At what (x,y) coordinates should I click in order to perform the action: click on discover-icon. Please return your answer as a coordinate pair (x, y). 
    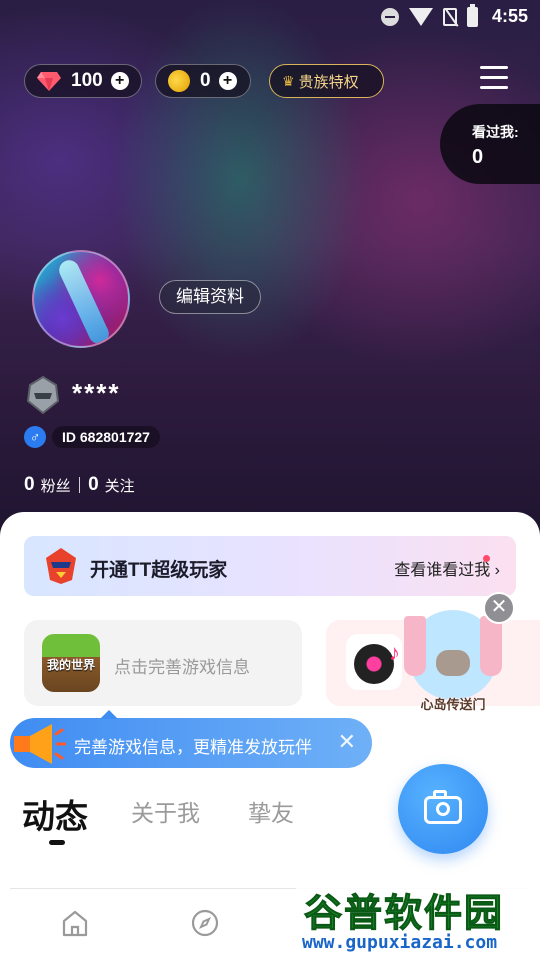
    Looking at the image, I should click on (205, 923).